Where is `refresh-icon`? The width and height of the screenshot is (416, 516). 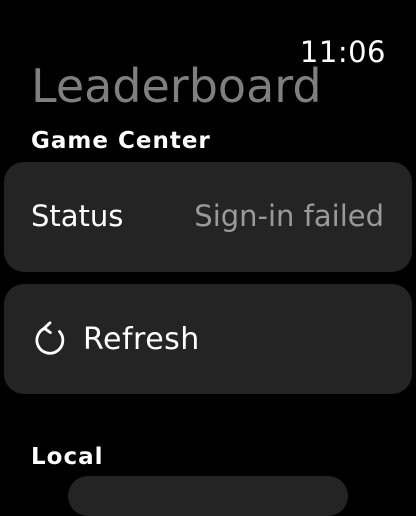
refresh-icon is located at coordinates (50, 340).